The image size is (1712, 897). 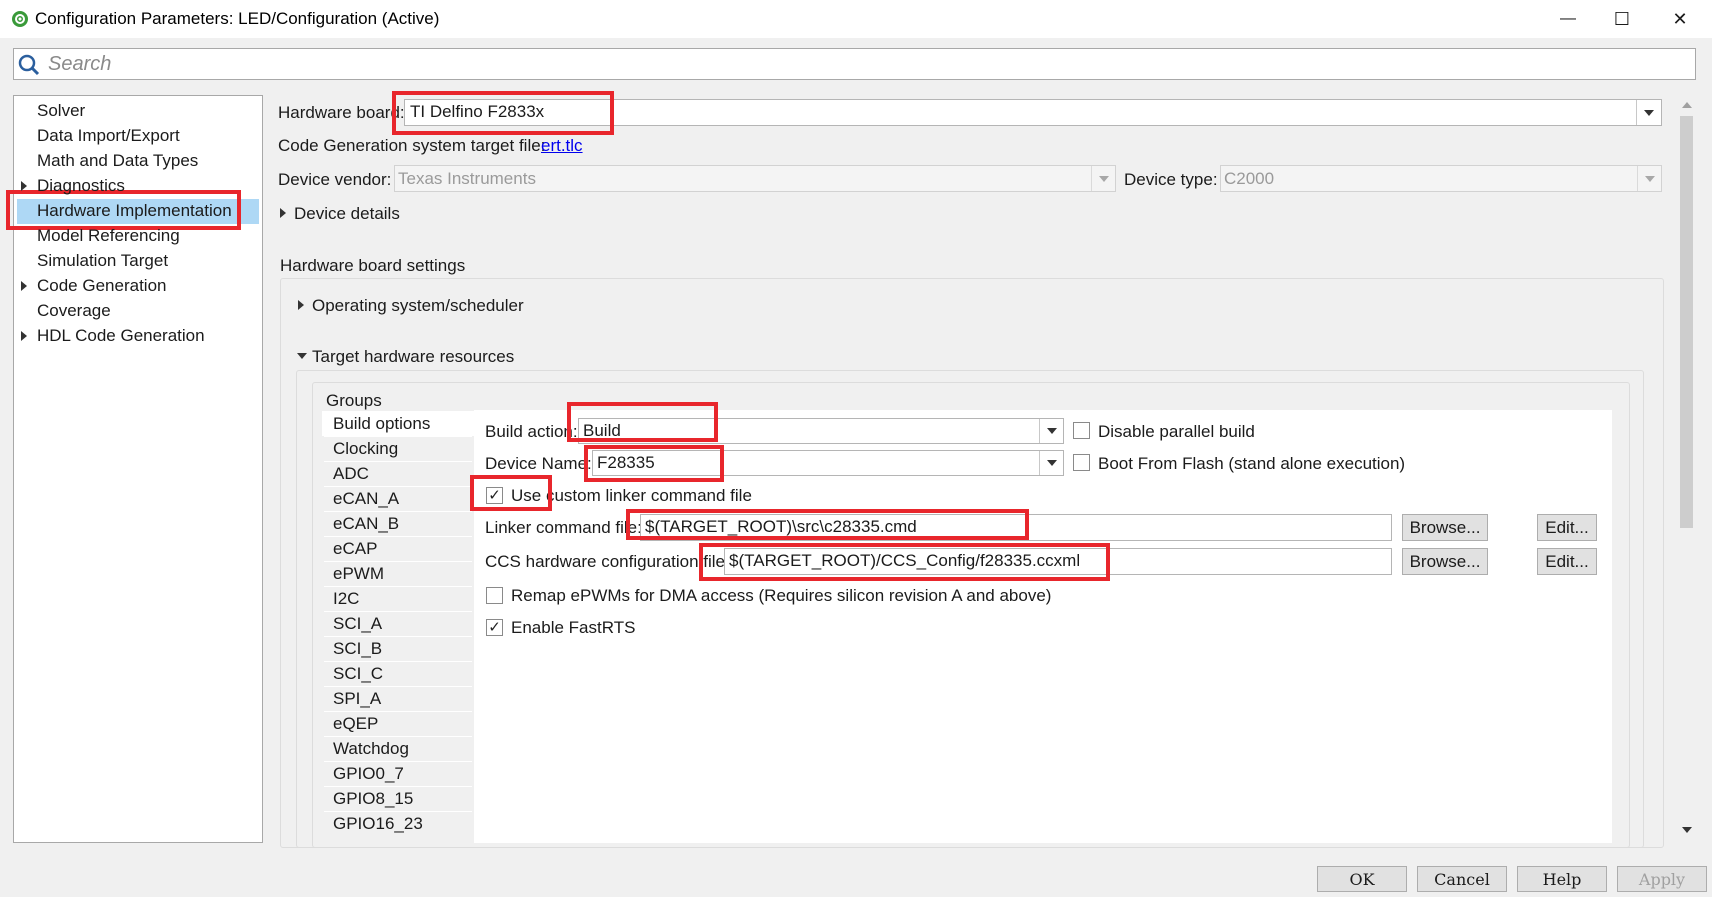 What do you see at coordinates (354, 400) in the screenshot?
I see `groups-label: Groups` at bounding box center [354, 400].